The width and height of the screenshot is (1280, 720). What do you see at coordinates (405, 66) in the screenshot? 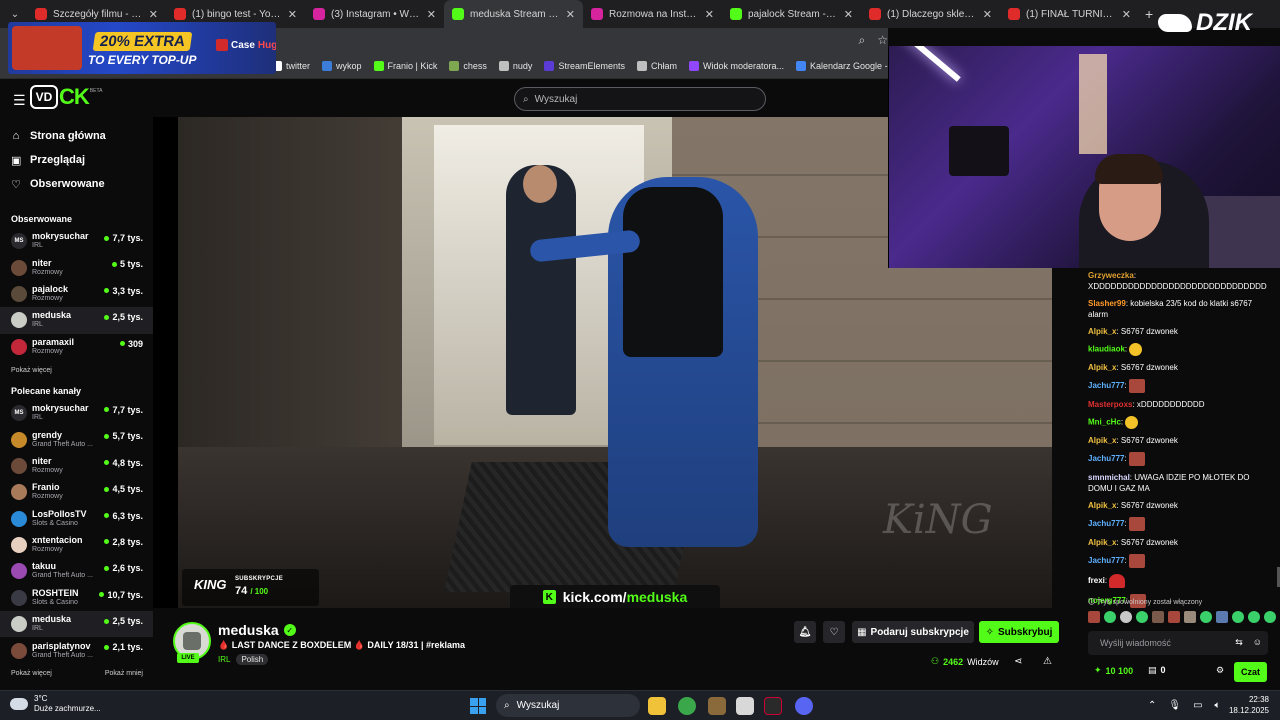
I see `bookmark-item: Franio | Kick` at bounding box center [405, 66].